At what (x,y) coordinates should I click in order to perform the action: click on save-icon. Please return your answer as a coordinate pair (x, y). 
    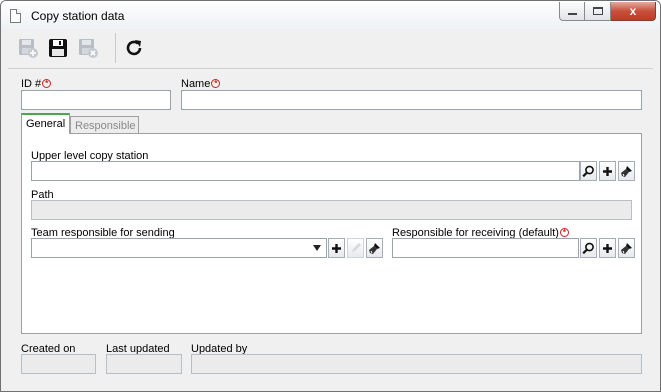
    Looking at the image, I should click on (58, 48).